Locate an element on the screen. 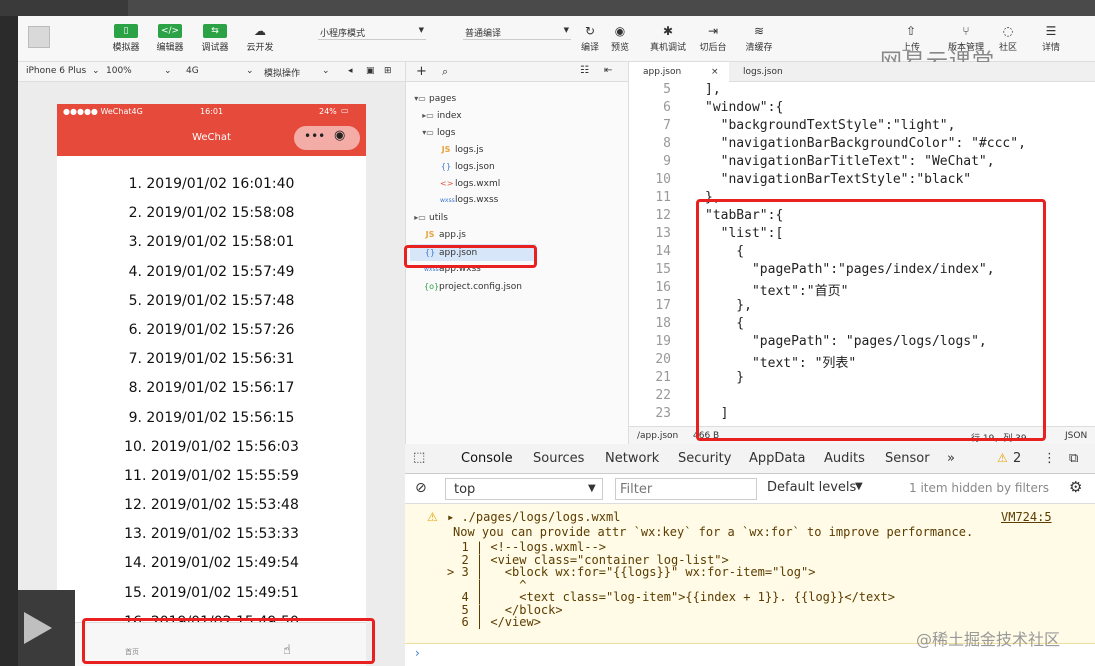  file-logs-wxml: <> logs.wxml is located at coordinates (470, 183).